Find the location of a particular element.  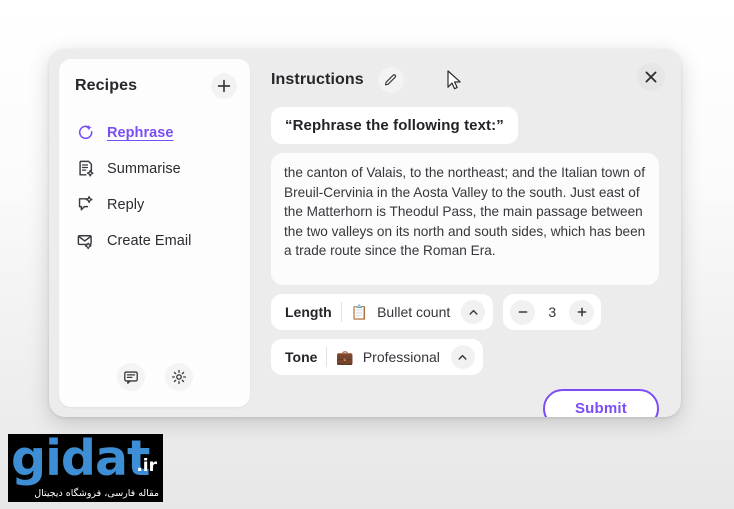

tone-controls-row: Tone 💼 Professional is located at coordinates (465, 357).